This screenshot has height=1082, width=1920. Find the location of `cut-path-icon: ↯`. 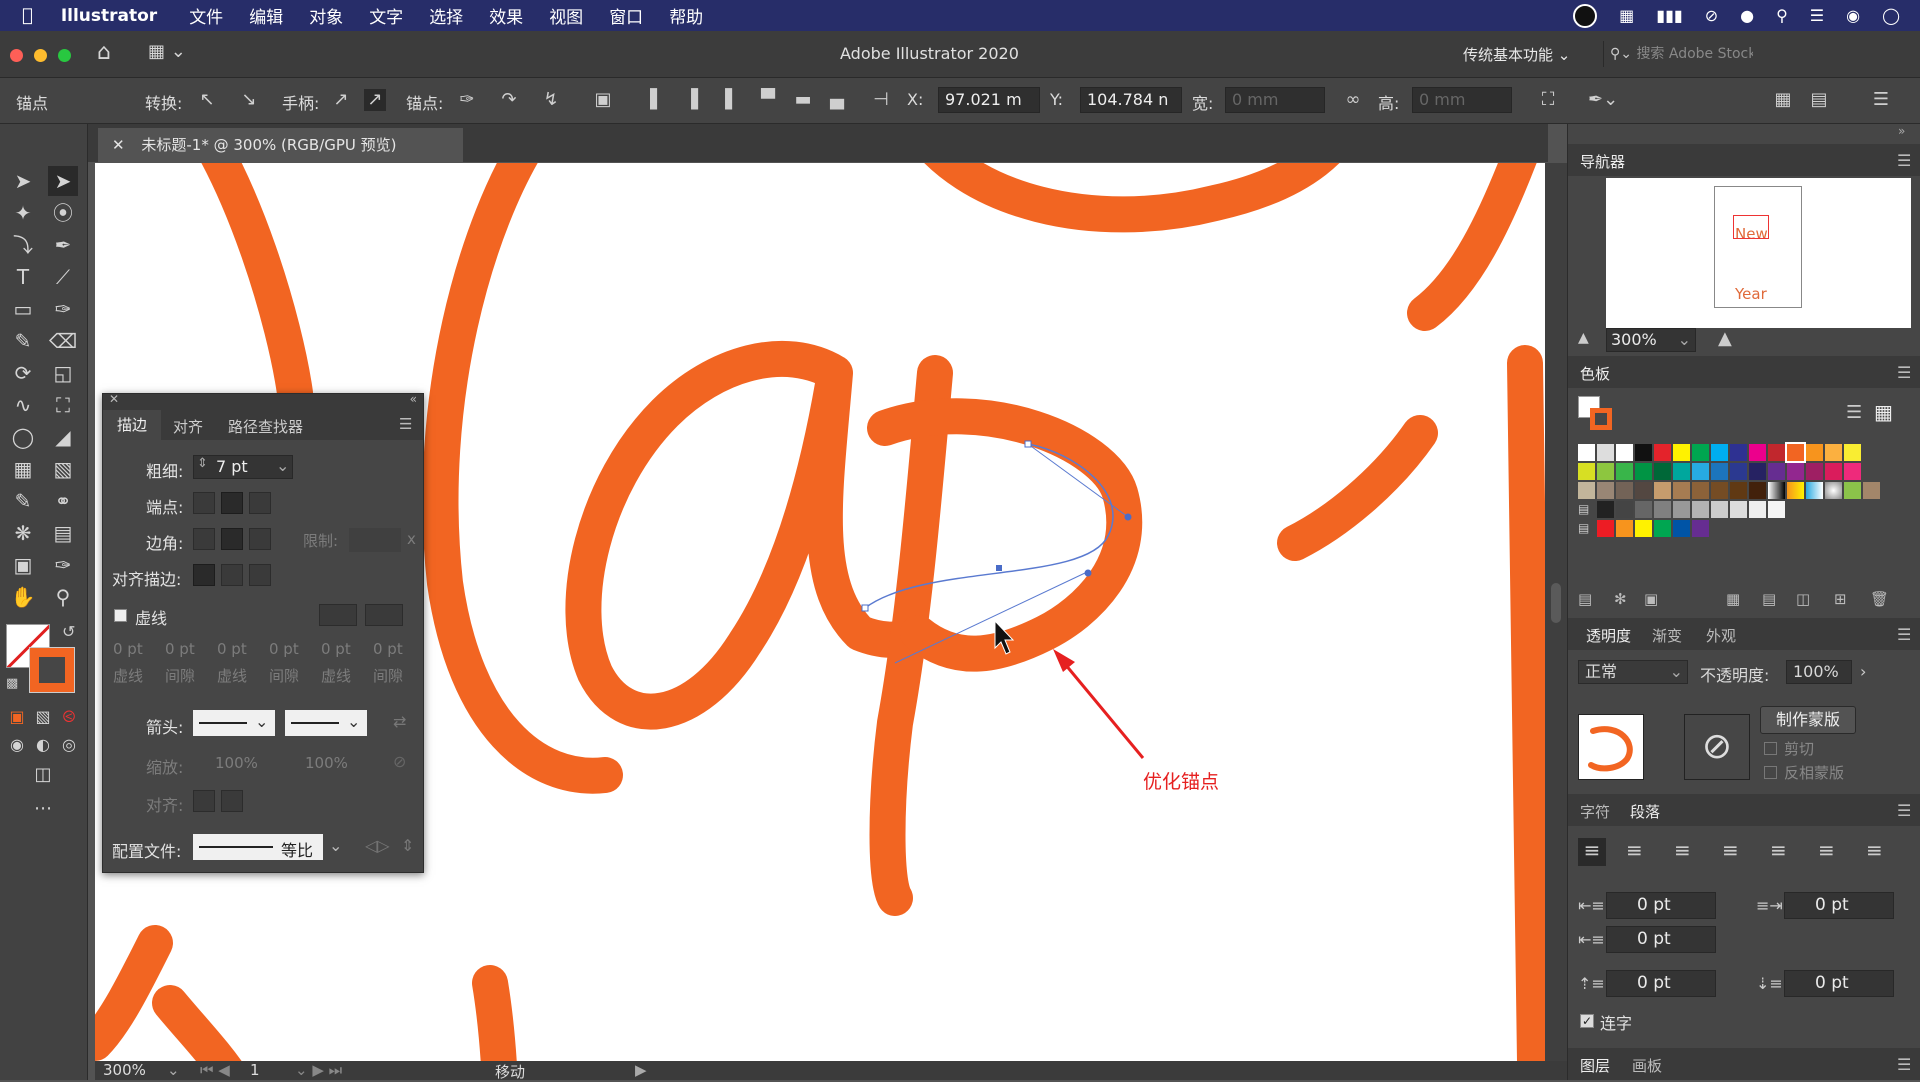

cut-path-icon: ↯ is located at coordinates (551, 100).